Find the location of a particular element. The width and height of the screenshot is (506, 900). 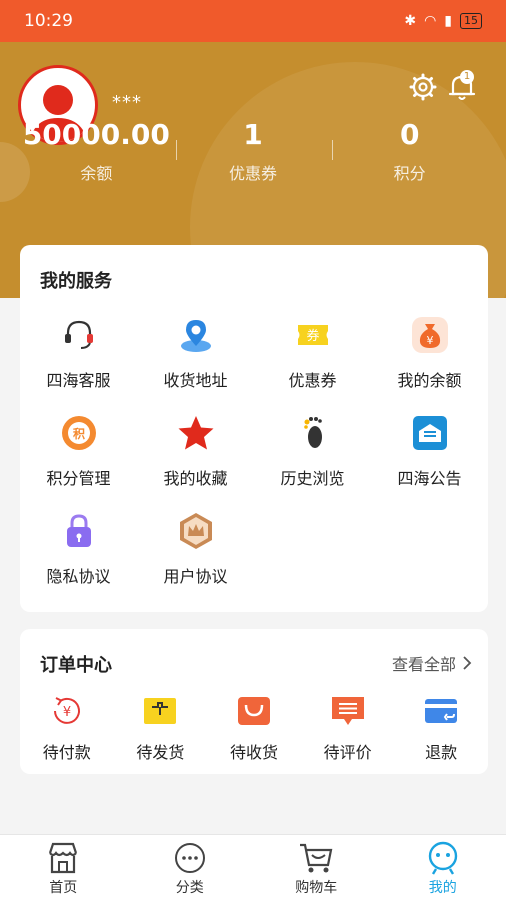

tab-label: 首页 is located at coordinates (63, 888).